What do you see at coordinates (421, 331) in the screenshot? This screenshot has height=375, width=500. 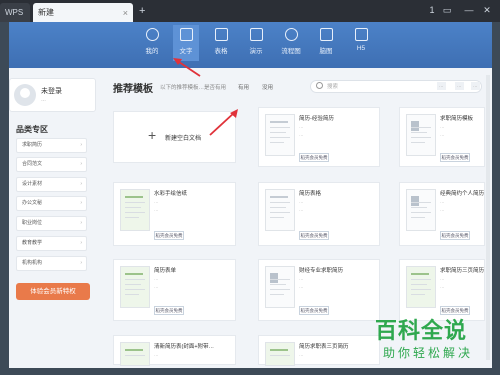 I see `watermark-title: 百科全说` at bounding box center [421, 331].